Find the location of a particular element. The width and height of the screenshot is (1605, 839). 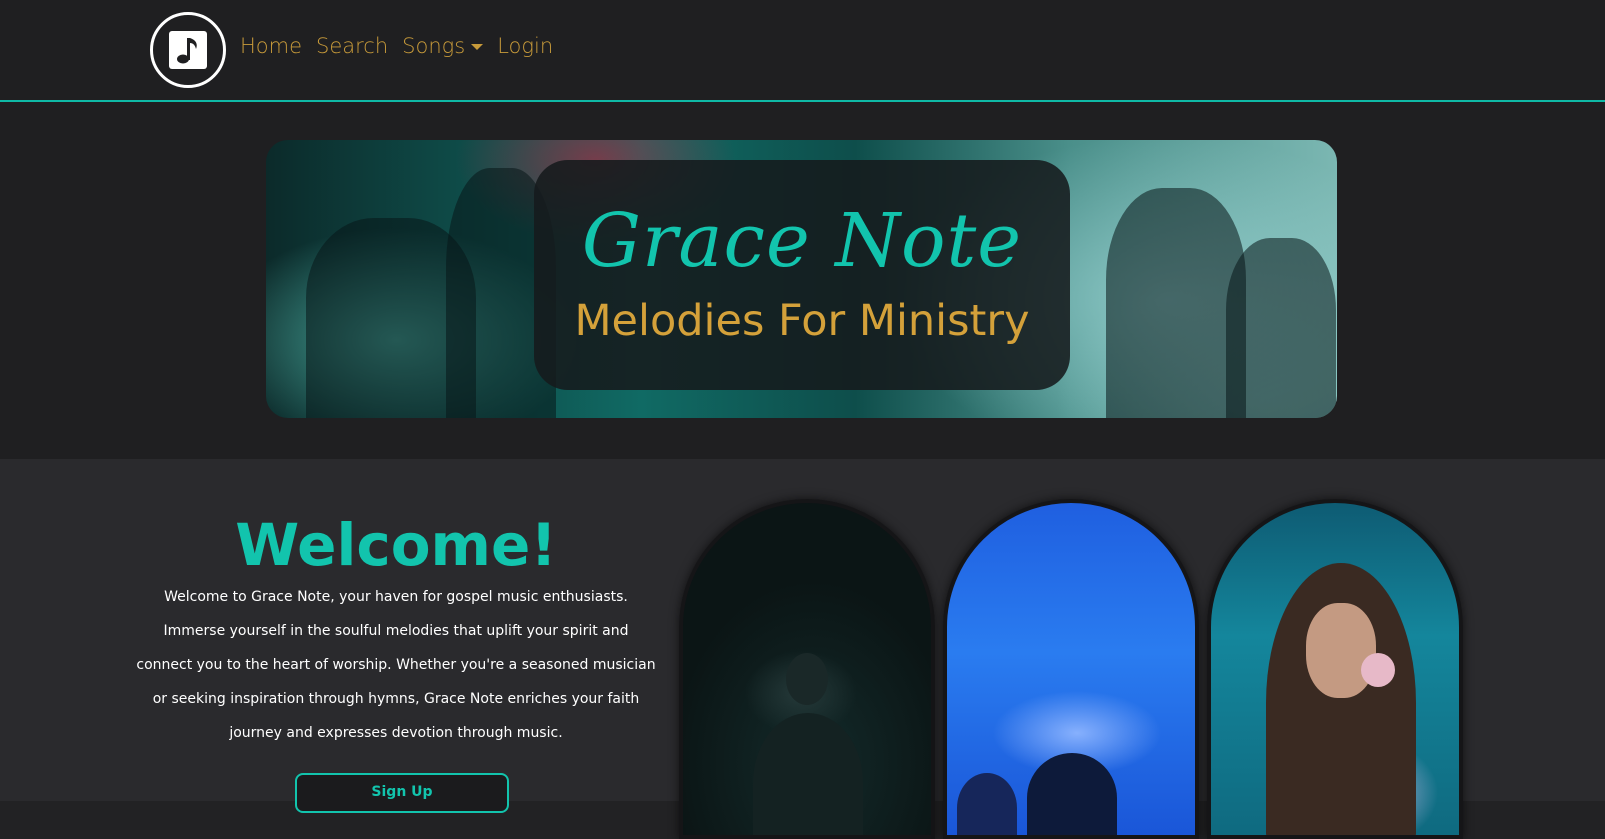

site-logo is located at coordinates (188, 50).